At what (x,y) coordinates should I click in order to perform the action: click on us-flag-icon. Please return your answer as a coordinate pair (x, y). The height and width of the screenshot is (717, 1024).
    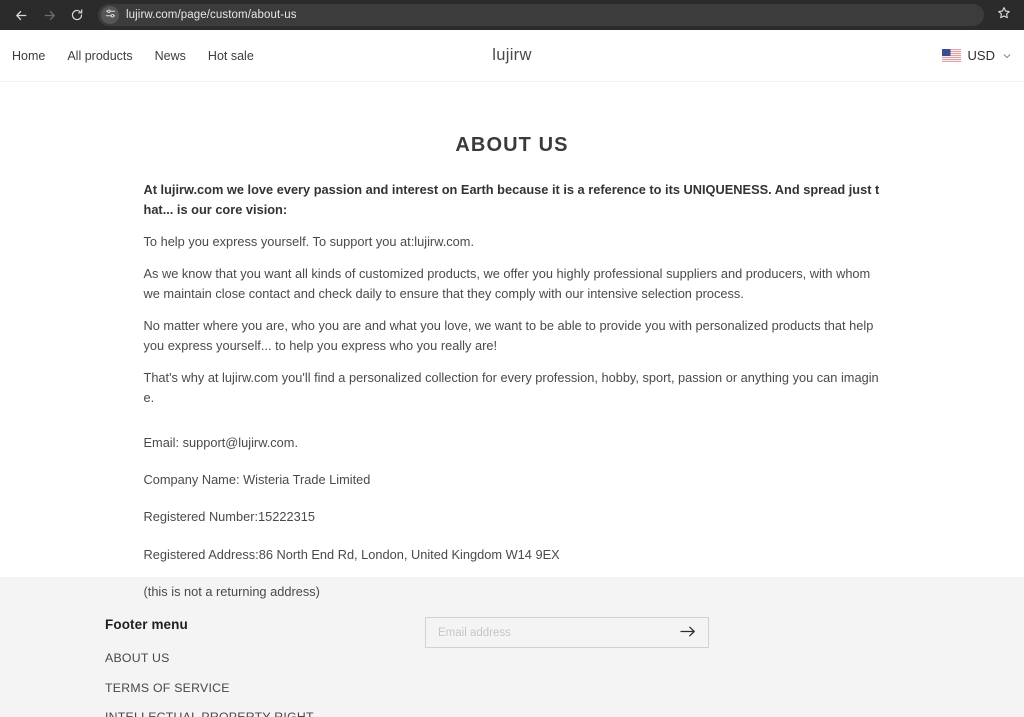
    Looking at the image, I should click on (951, 55).